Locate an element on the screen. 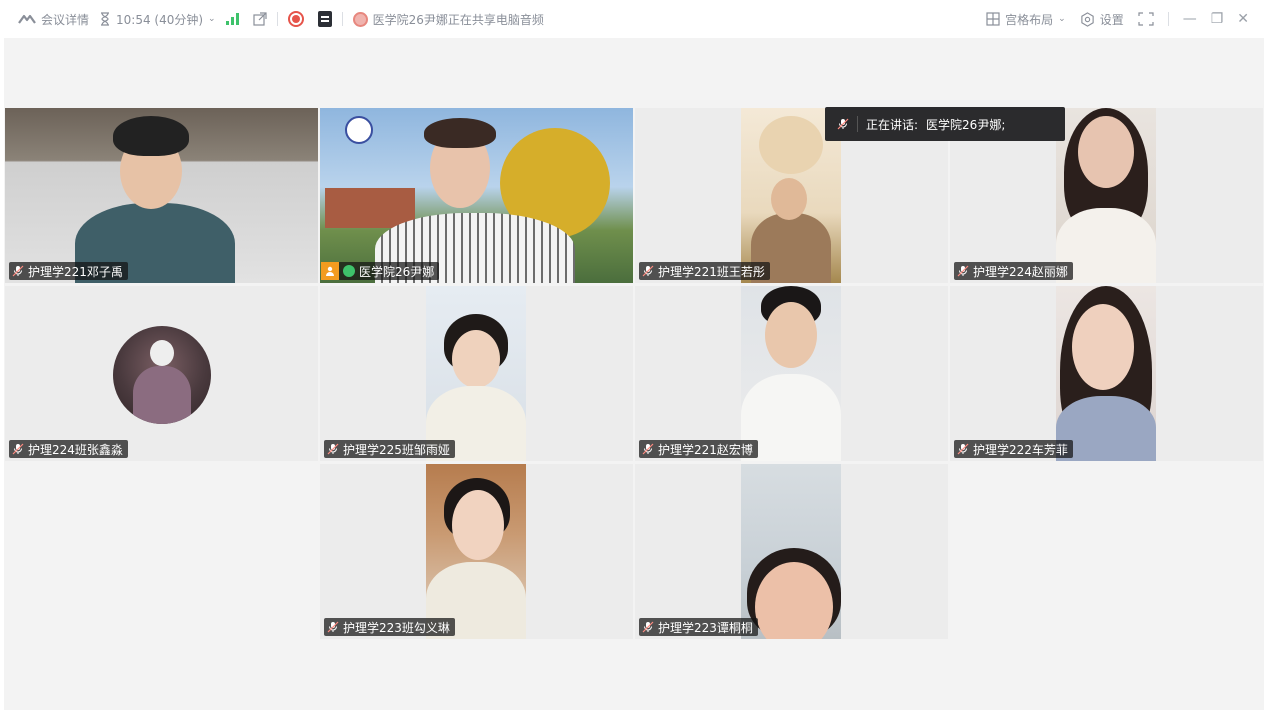  participant-name: 护理学221班王若彤 is located at coordinates (711, 271).